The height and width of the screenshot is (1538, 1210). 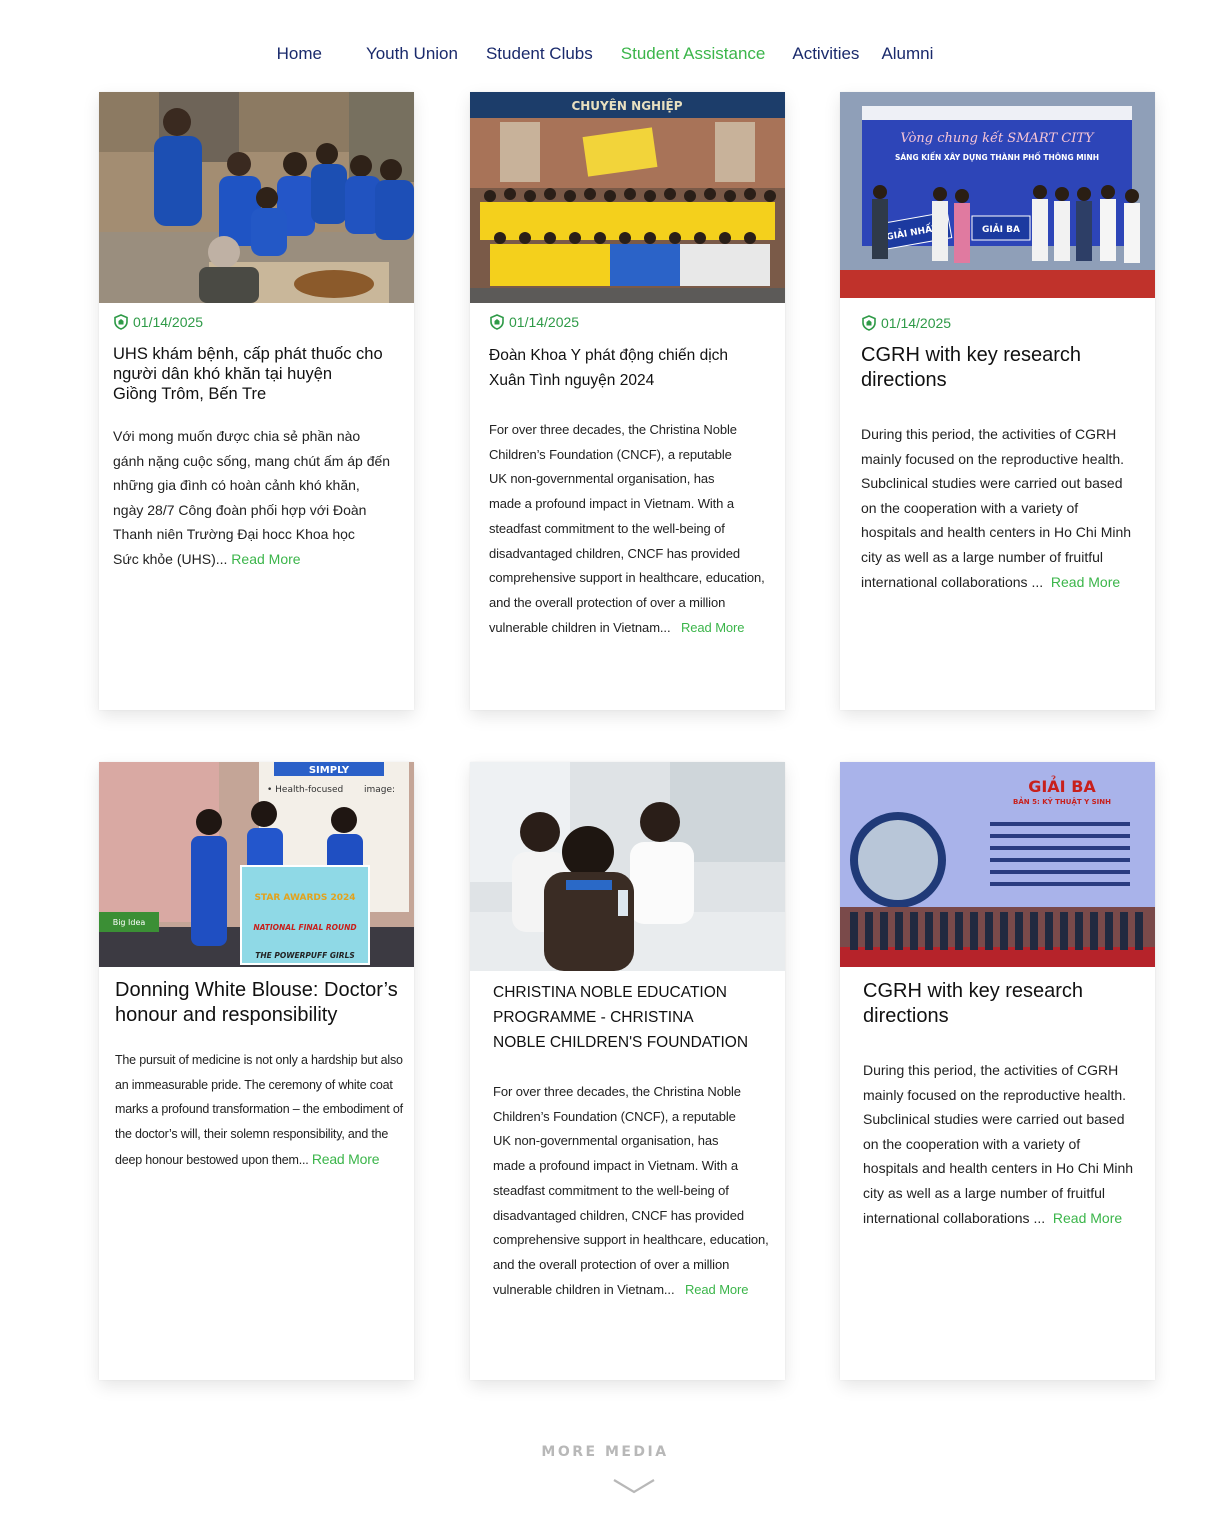 What do you see at coordinates (237, 436) in the screenshot?
I see `excerpt-line: Với mong muốn được chia sẻ phần nào` at bounding box center [237, 436].